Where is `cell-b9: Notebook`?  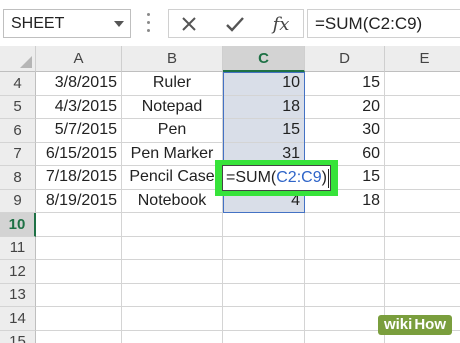
cell-b9: Notebook is located at coordinates (172, 201).